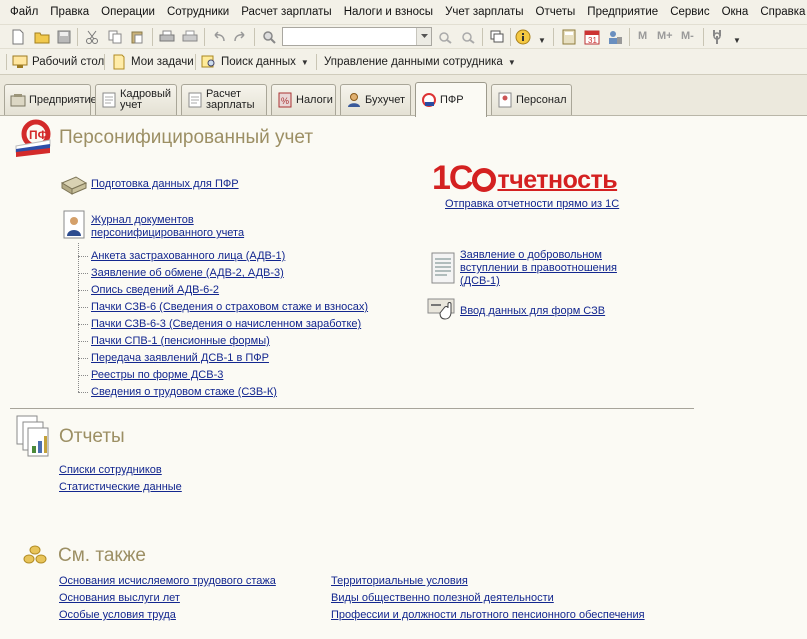 This screenshot has height=639, width=807. What do you see at coordinates (687, 36) in the screenshot?
I see `memory-m-minus-button: M-` at bounding box center [687, 36].